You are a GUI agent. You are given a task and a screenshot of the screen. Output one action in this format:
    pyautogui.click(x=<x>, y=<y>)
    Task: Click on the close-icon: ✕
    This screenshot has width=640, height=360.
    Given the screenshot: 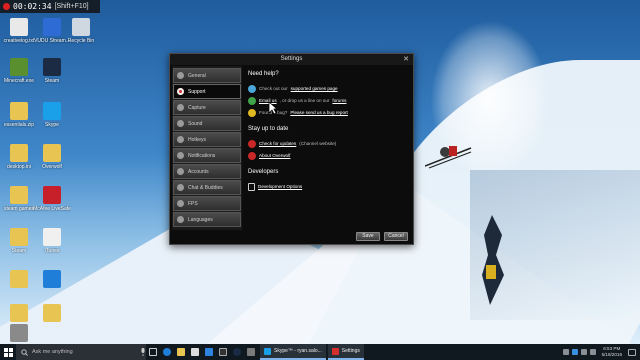 What is the action you would take?
    pyautogui.click(x=406, y=59)
    